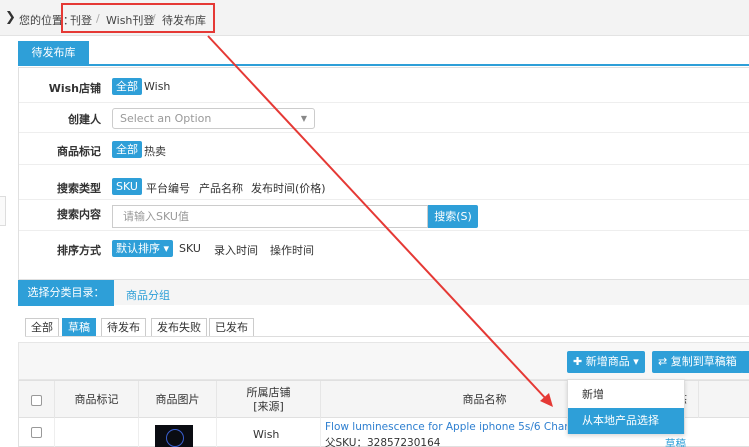 Image resolution: width=749 pixels, height=447 pixels. I want to click on product-group-link: 商品分组, so click(148, 295).